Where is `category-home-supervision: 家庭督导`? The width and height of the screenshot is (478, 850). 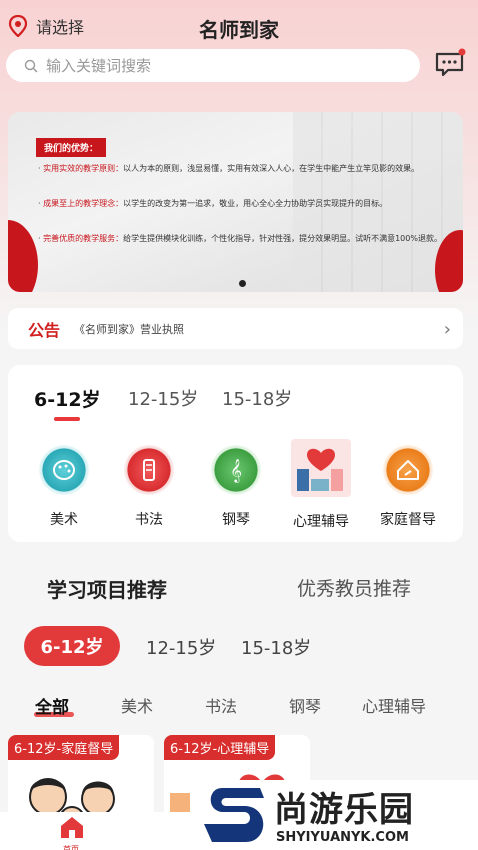
category-home-supervision: 家庭督导 is located at coordinates (408, 487).